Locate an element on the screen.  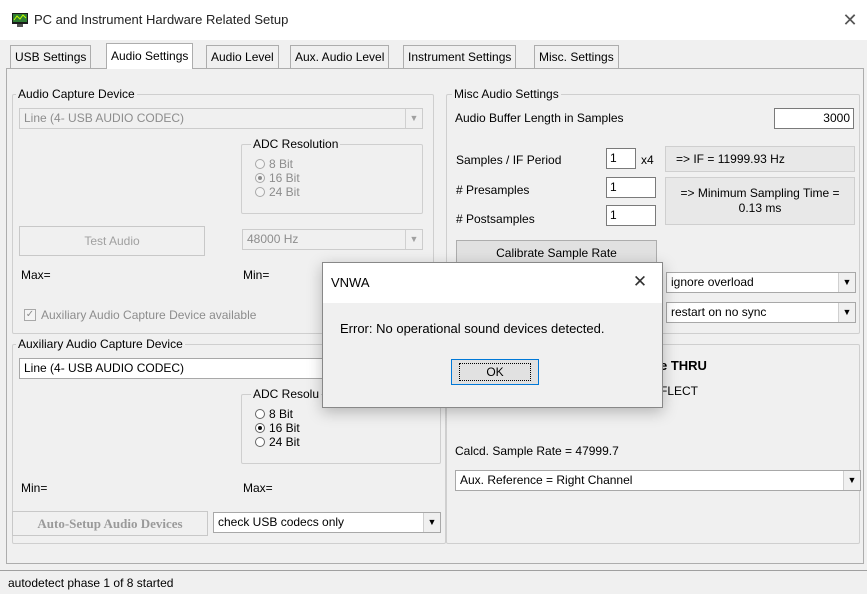
tab-audio-level: Audio Level is located at coordinates (242, 57).